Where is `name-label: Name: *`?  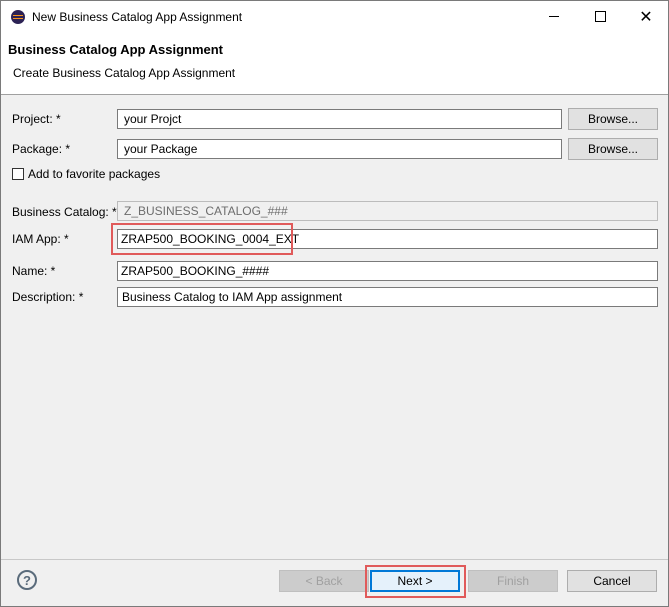
name-label: Name: * is located at coordinates (34, 271).